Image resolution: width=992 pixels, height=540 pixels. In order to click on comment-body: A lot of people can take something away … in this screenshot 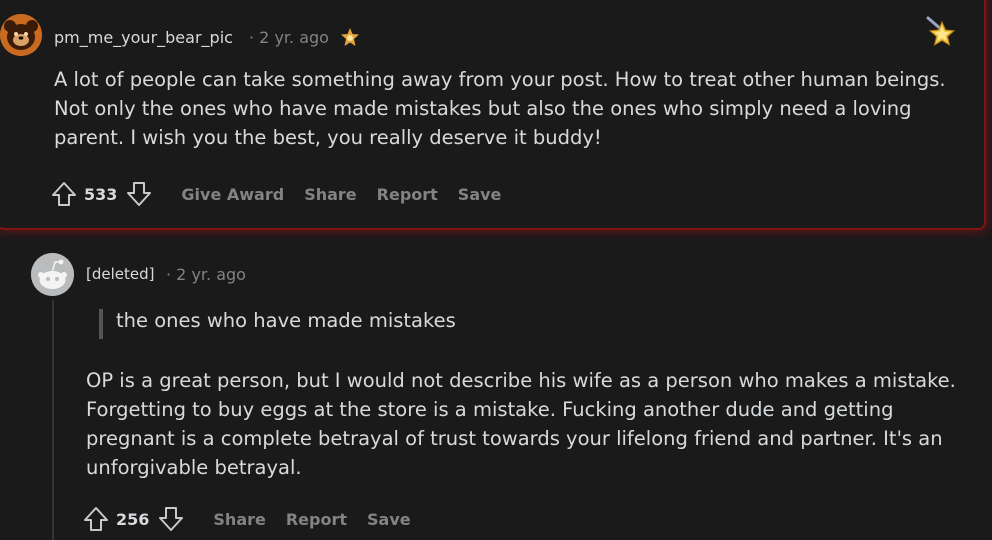, I will do `click(500, 108)`.